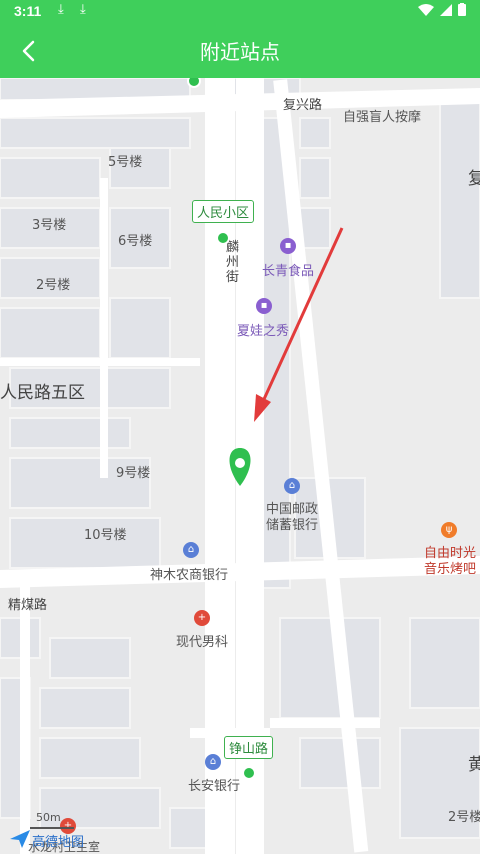 The image size is (480, 854). I want to click on bus-stop-renmin-xiaoqu: 人民小区, so click(223, 211).